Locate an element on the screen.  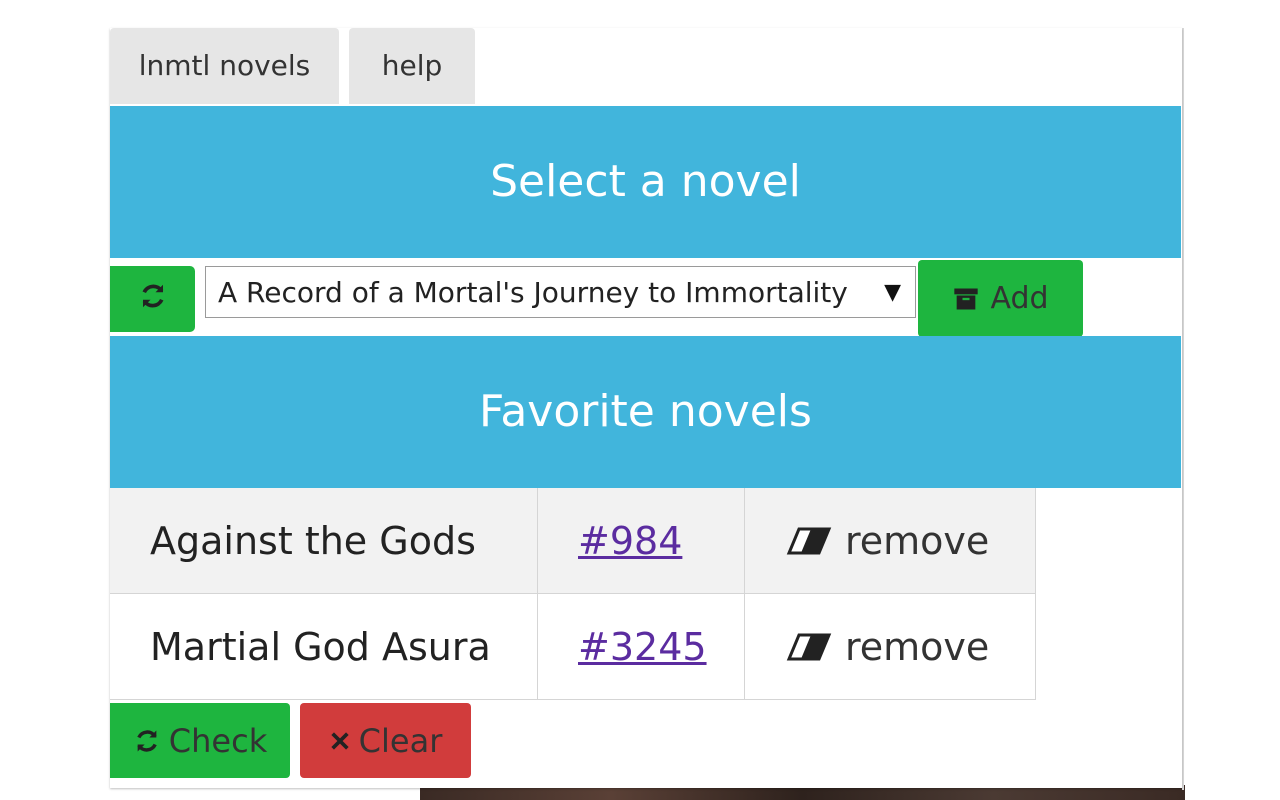
clear-button: Clear is located at coordinates (385, 740).